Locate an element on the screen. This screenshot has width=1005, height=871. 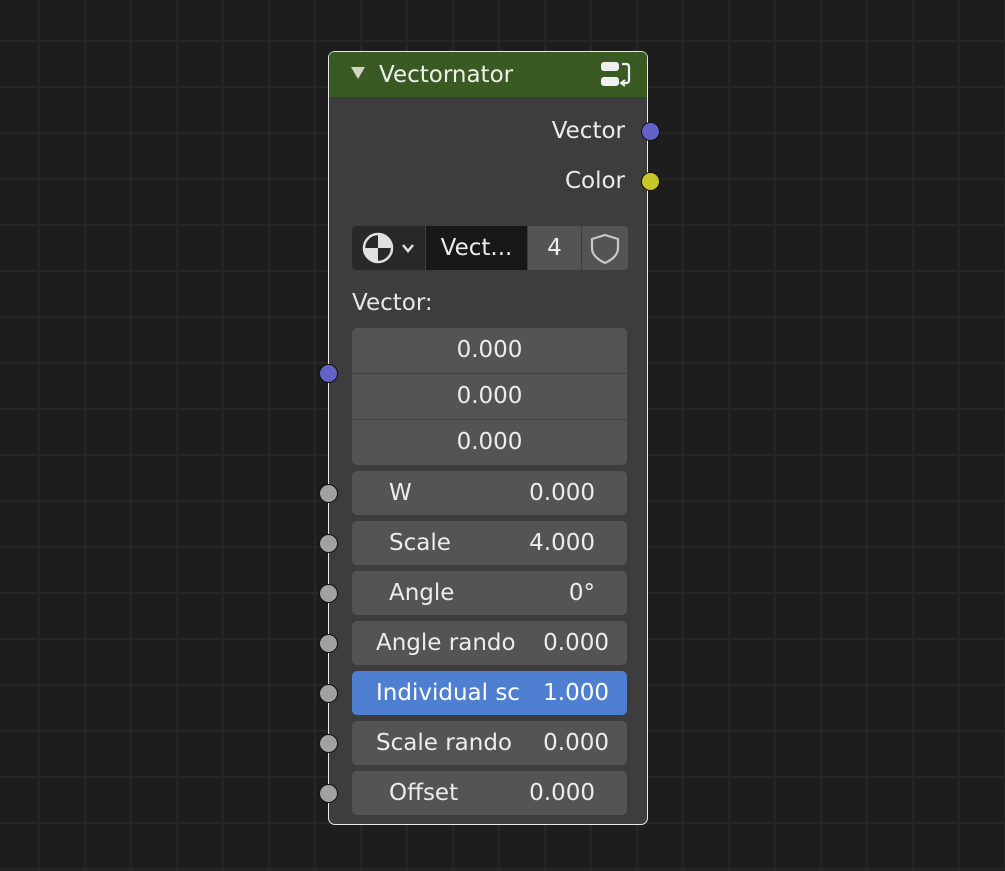
field-label: Individual sc is located at coordinates (448, 693).